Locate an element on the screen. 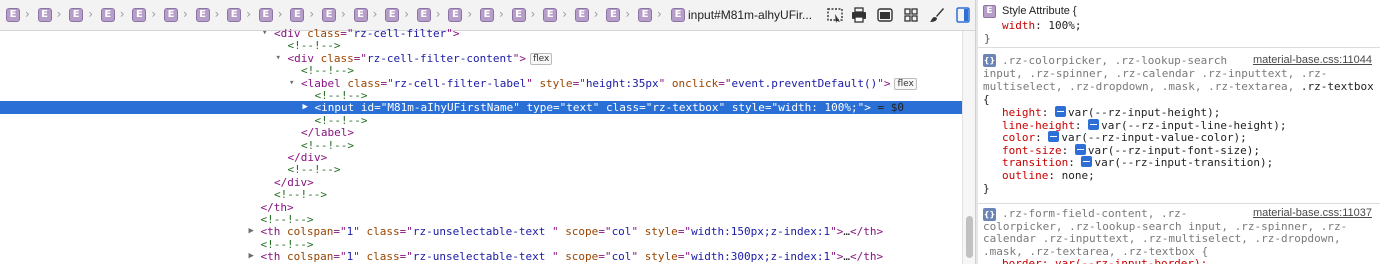 Image resolution: width=1380 pixels, height=264 pixels. css-declaration: height: var(--rz-input-height); is located at coordinates (1111, 112).